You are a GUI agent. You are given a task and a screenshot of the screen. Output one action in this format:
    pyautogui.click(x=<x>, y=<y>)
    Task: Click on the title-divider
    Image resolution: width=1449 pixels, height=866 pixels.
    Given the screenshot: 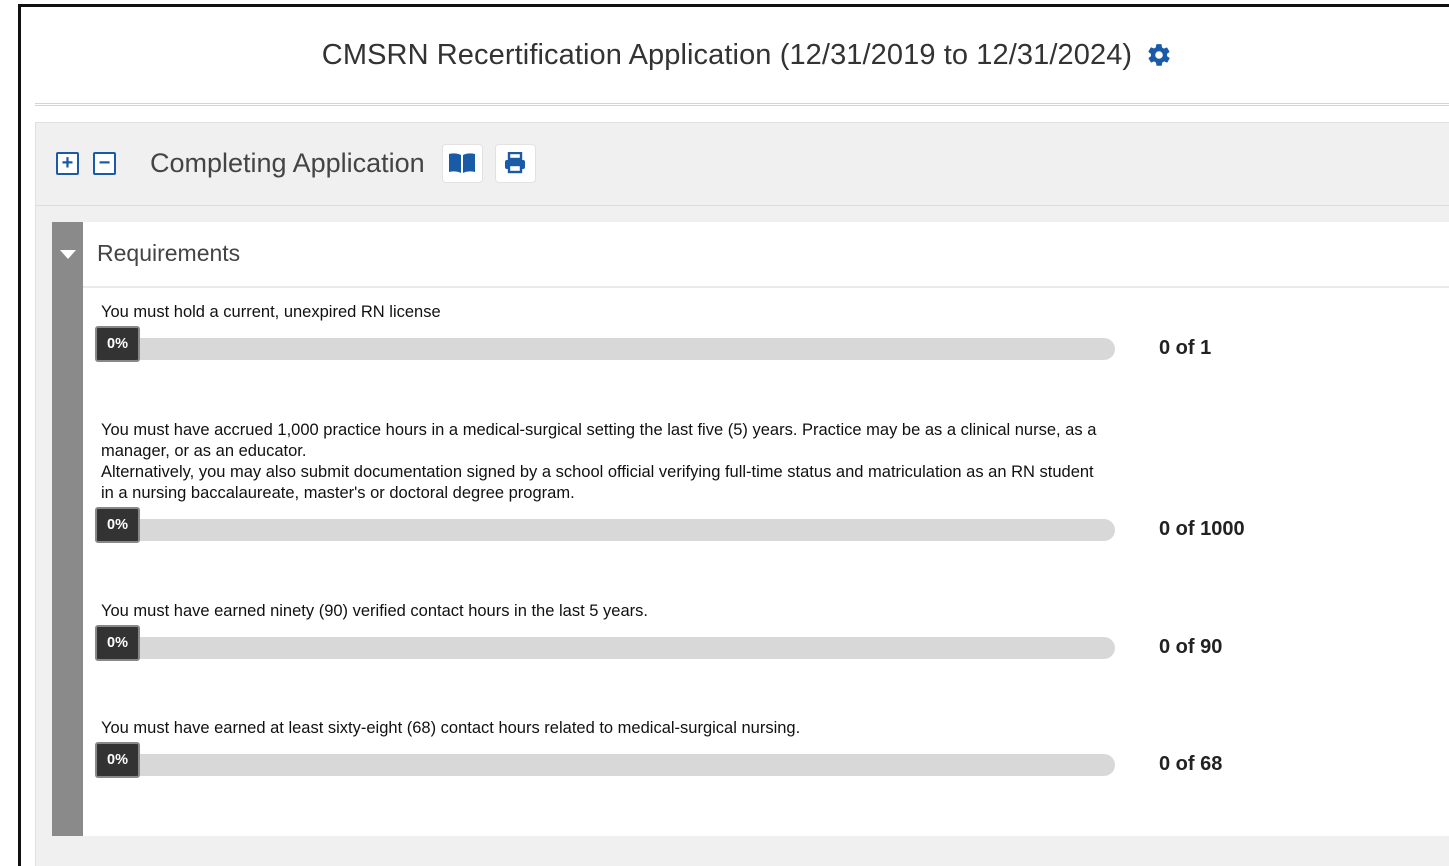 What is the action you would take?
    pyautogui.click(x=742, y=104)
    